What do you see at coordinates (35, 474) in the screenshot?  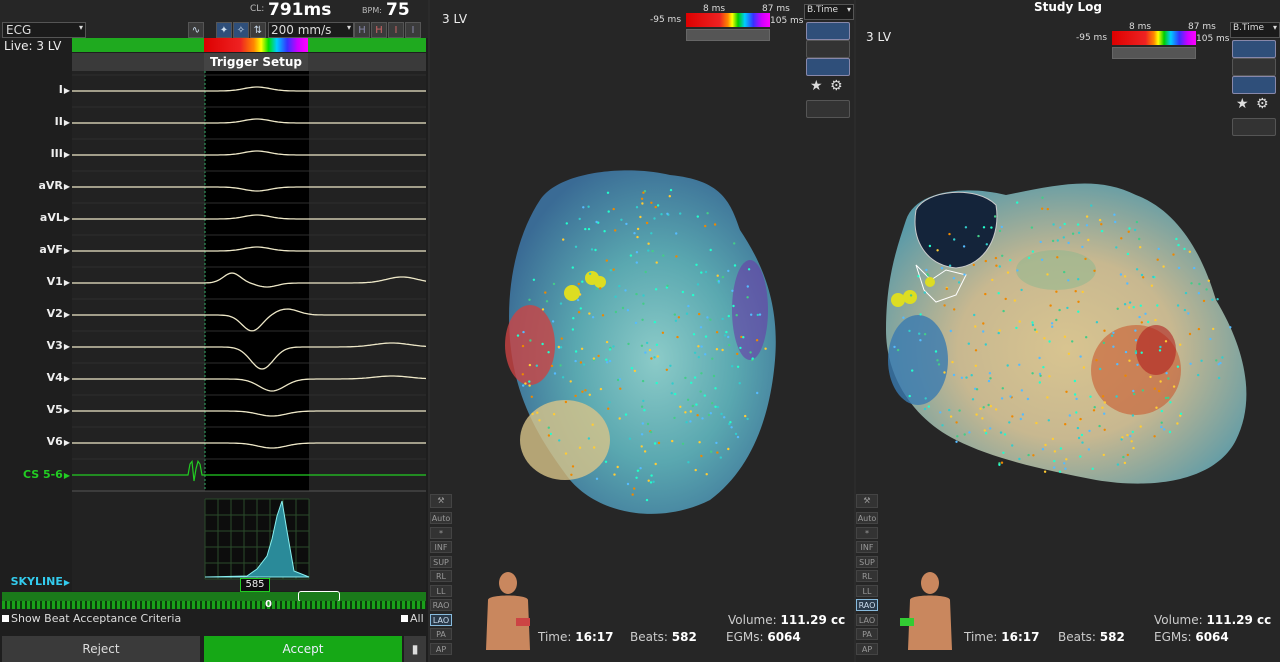 I see `lead-cs-label: CS 5-6▶` at bounding box center [35, 474].